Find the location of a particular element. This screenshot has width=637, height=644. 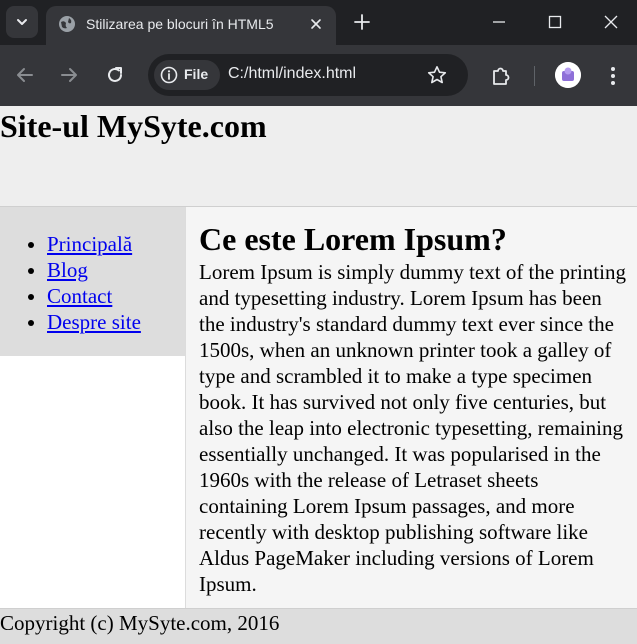

back-button is located at coordinates (25, 75).